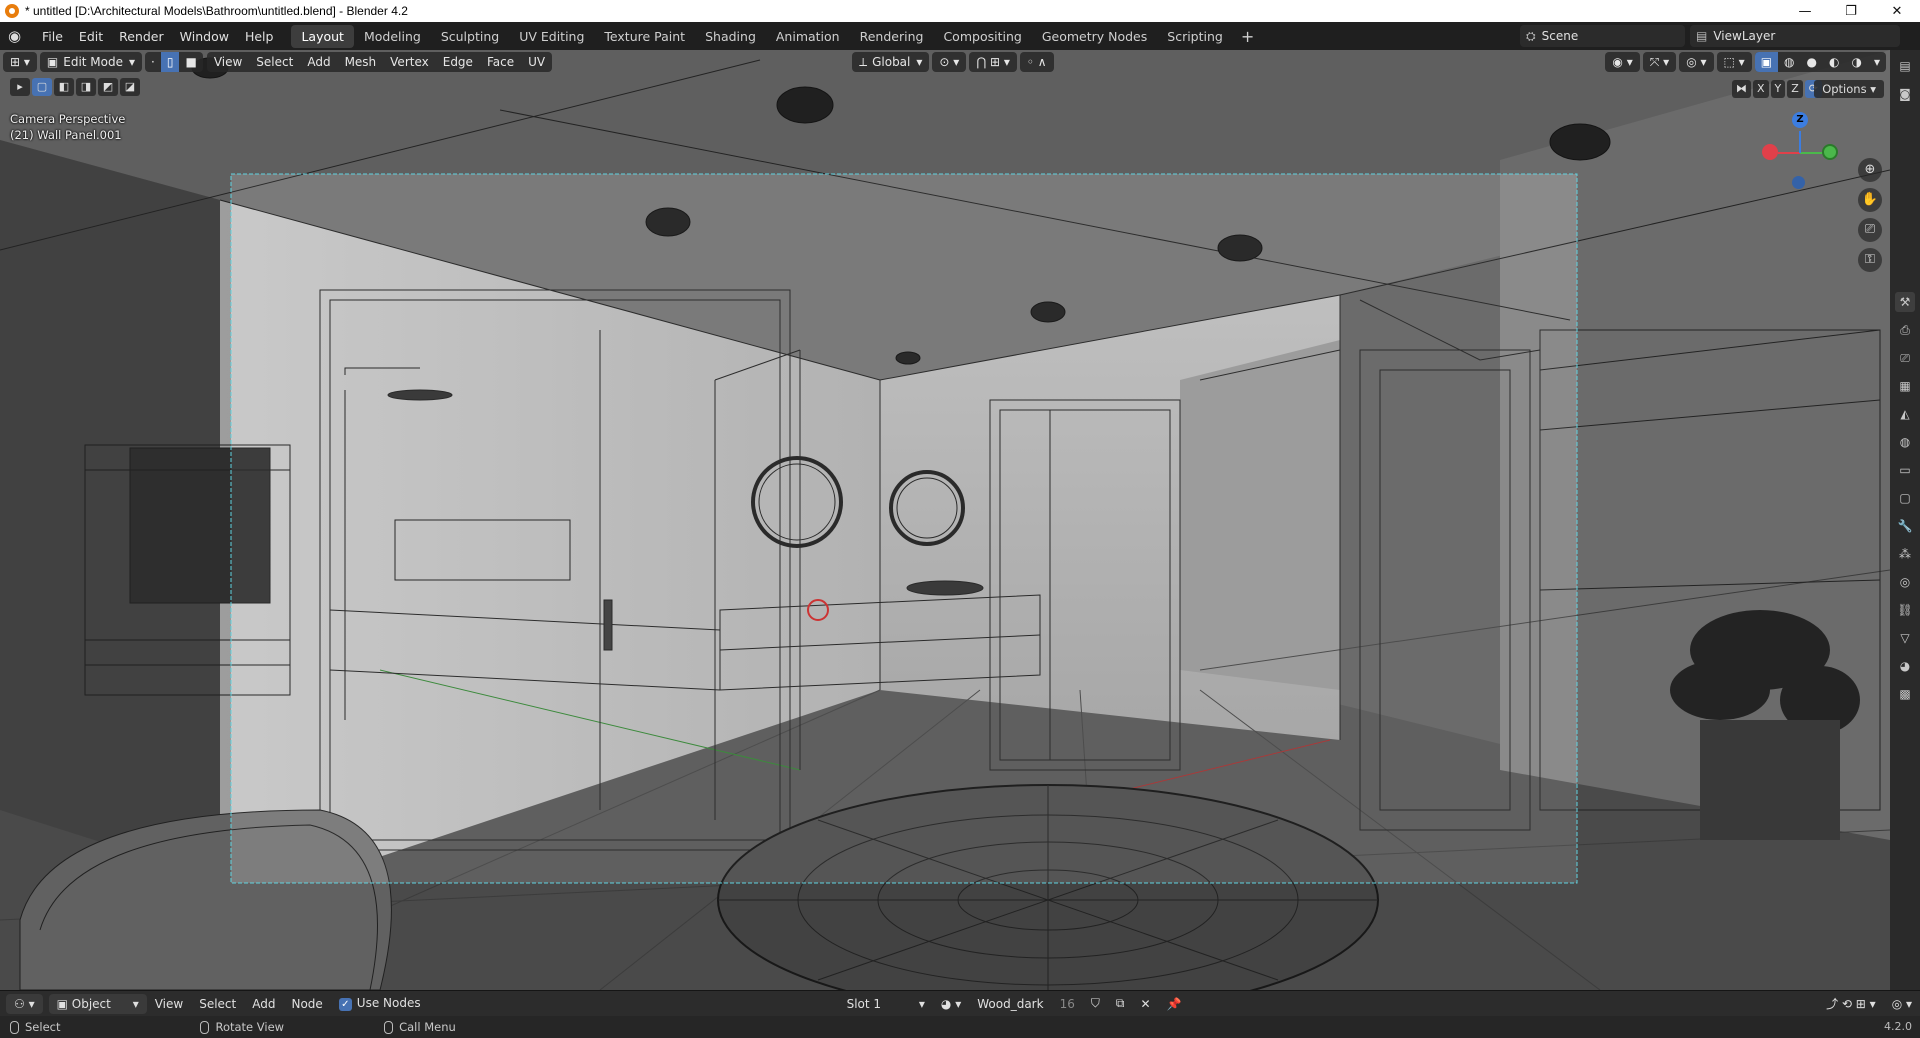 The image size is (1920, 1038). Describe the element at coordinates (1870, 200) in the screenshot. I see `pan-hand-icon: ✋` at that location.